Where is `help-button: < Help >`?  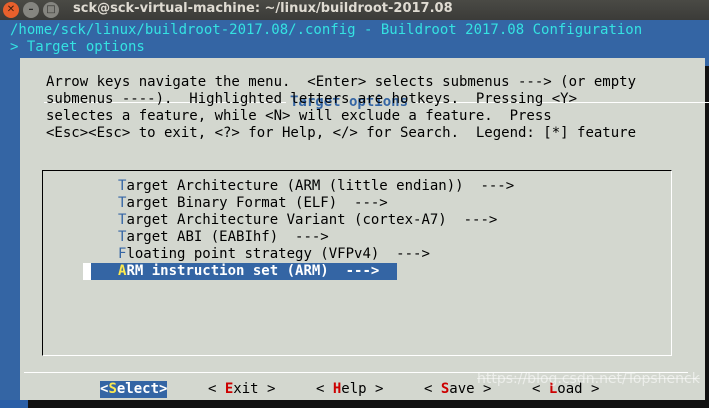
help-button: < Help > is located at coordinates (349, 389).